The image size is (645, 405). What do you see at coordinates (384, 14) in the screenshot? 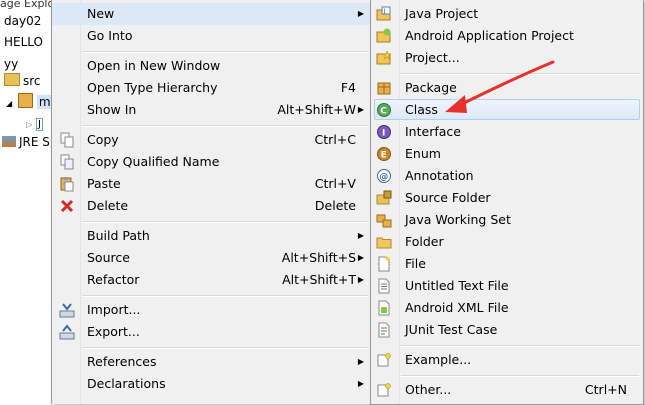
I see `java-project-icon: J` at bounding box center [384, 14].